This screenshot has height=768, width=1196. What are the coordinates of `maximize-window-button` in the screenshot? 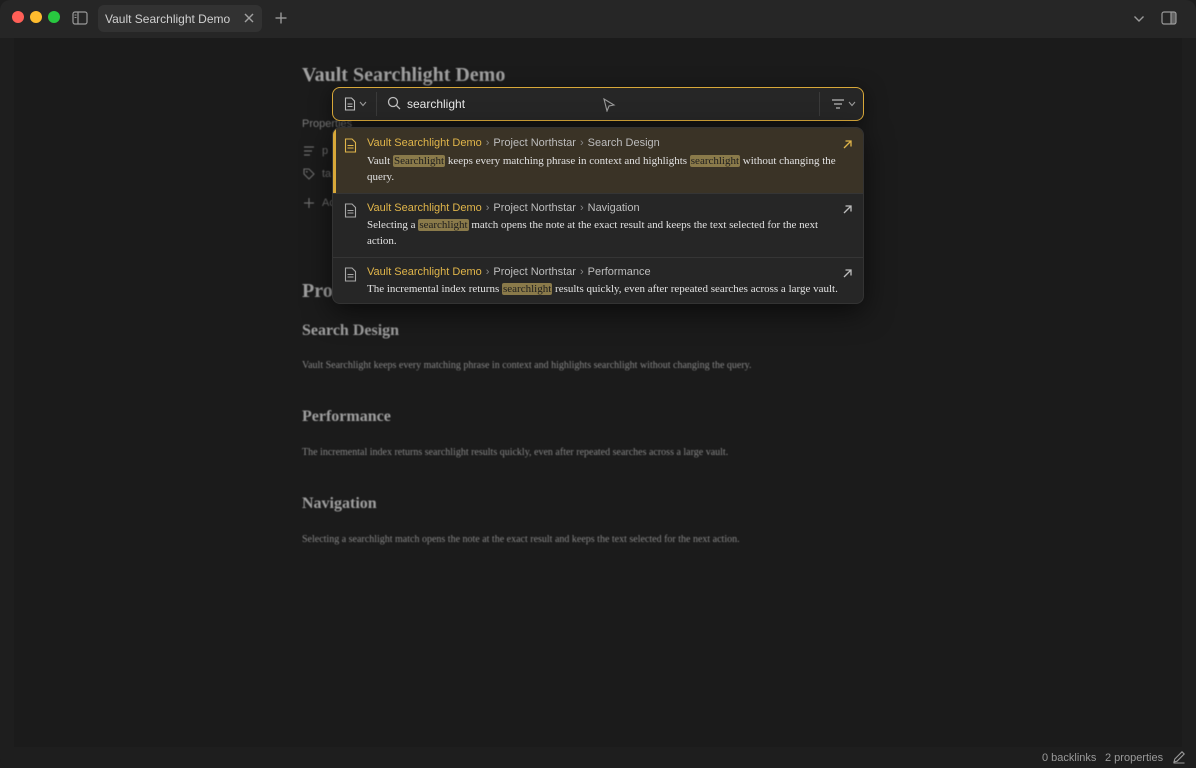 It's located at (54, 17).